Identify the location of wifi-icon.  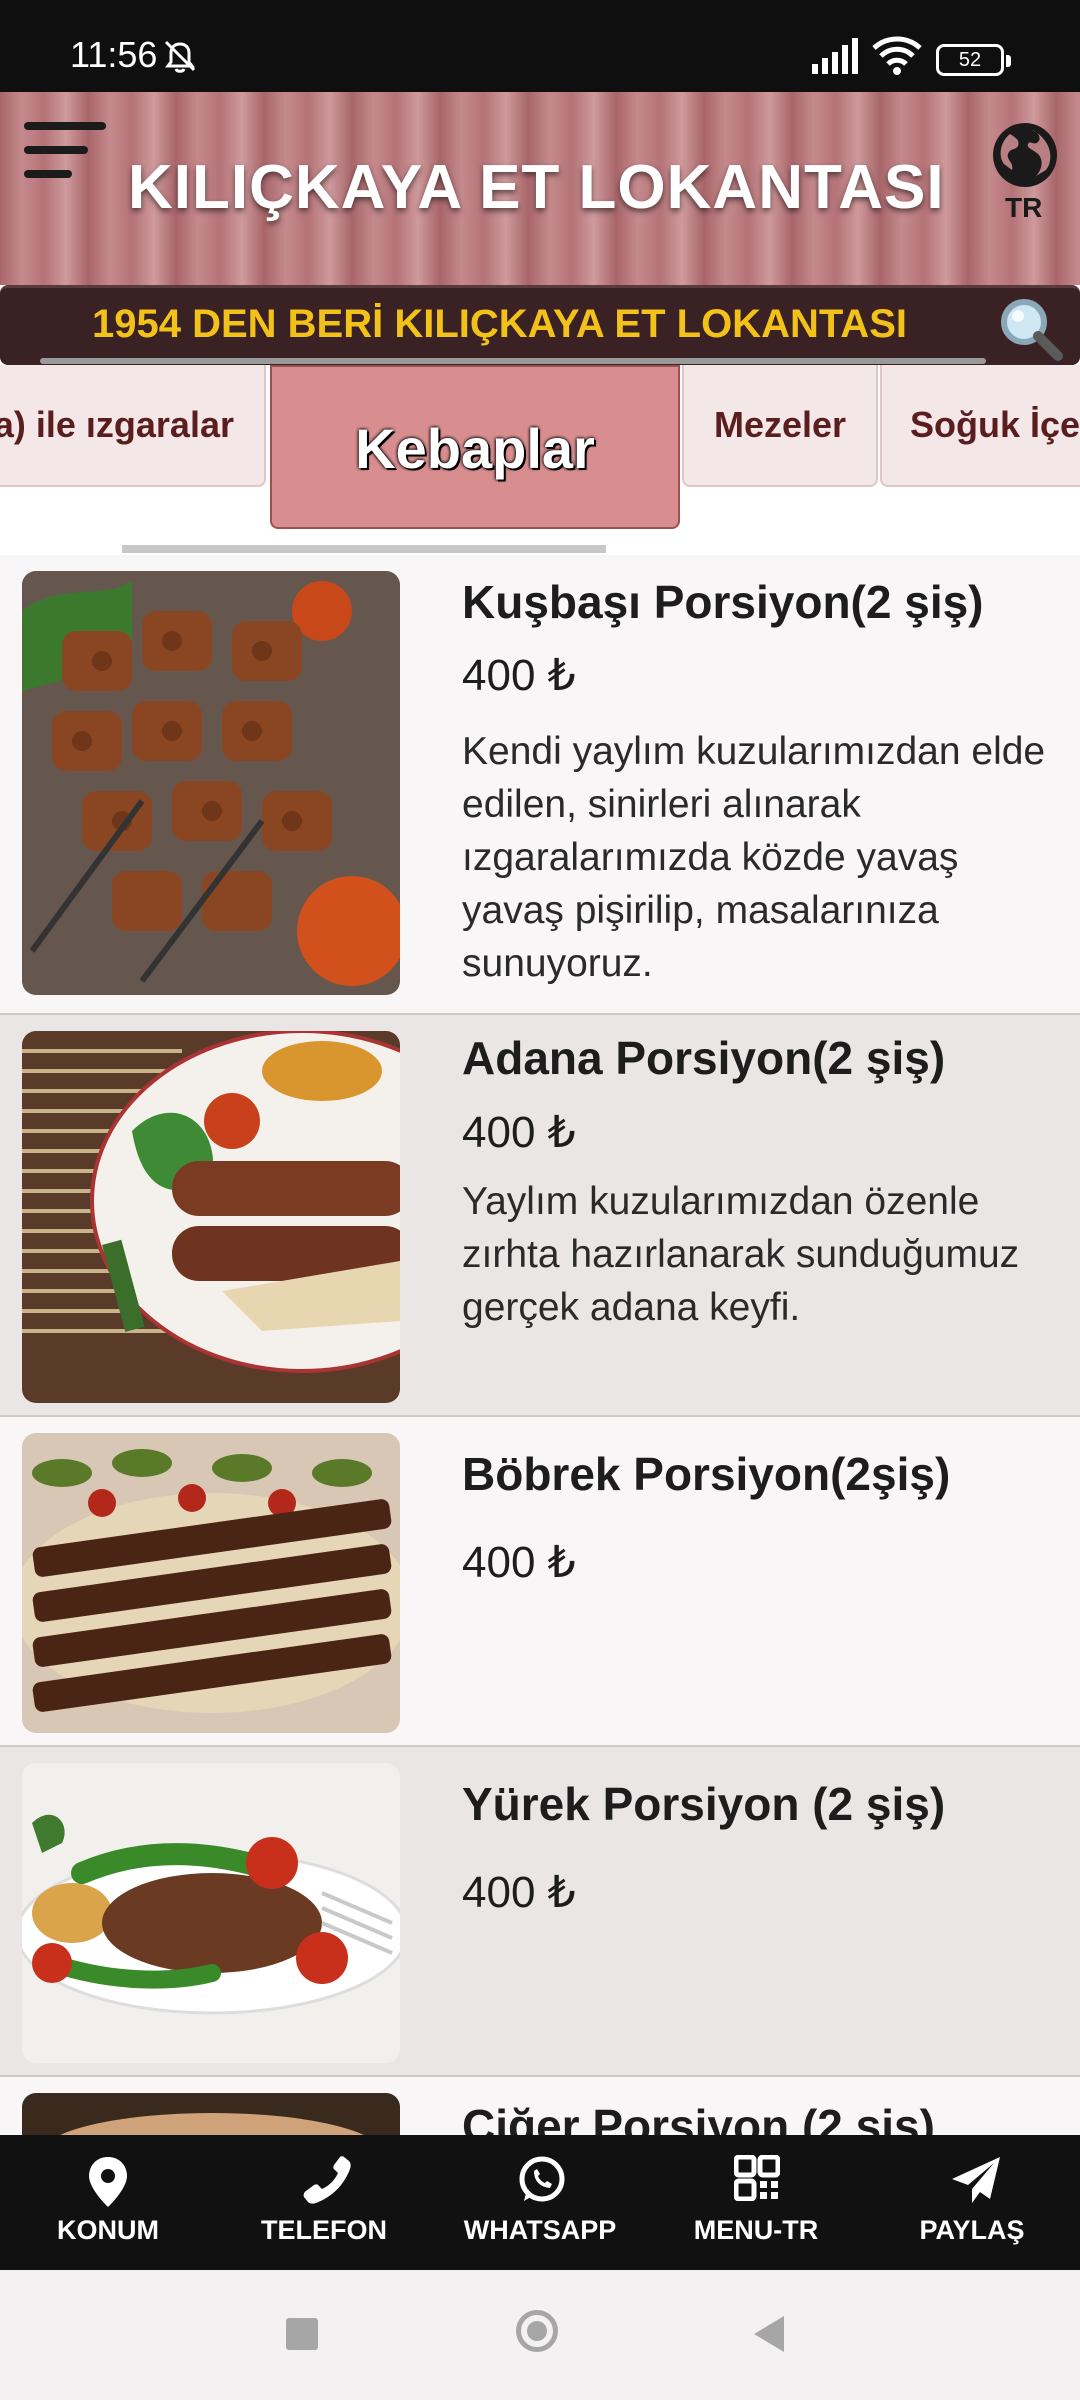
(897, 55).